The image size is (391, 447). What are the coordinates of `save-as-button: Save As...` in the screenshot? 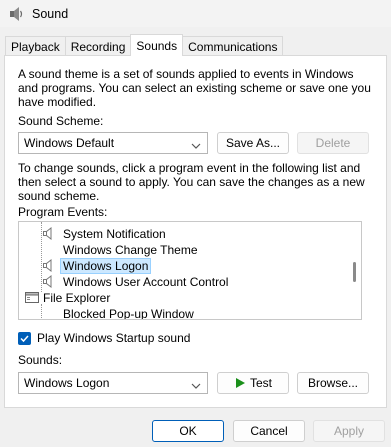 It's located at (253, 143).